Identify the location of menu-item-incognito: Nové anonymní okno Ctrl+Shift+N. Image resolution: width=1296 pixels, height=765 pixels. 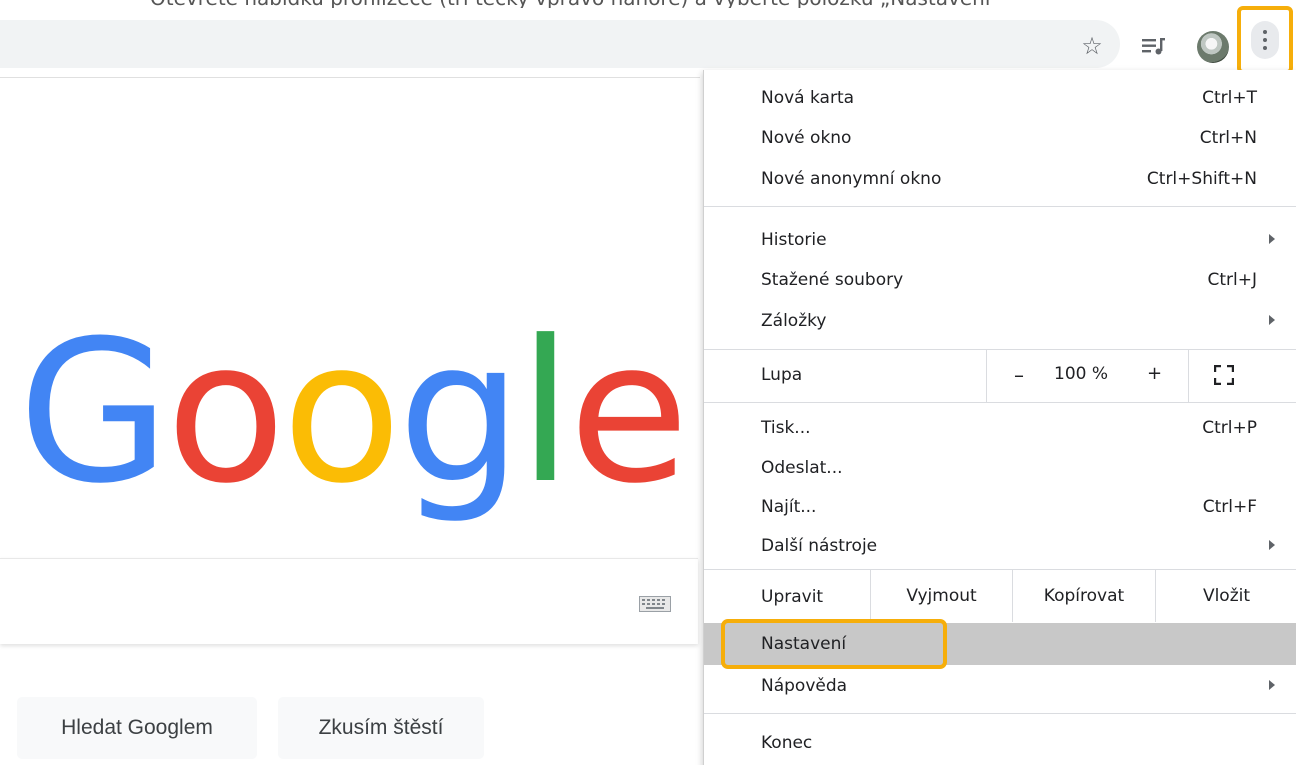
(1000, 179).